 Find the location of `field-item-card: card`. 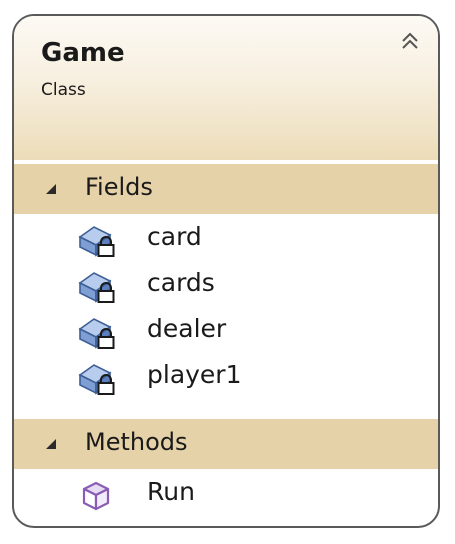

field-item-card: card is located at coordinates (226, 241).